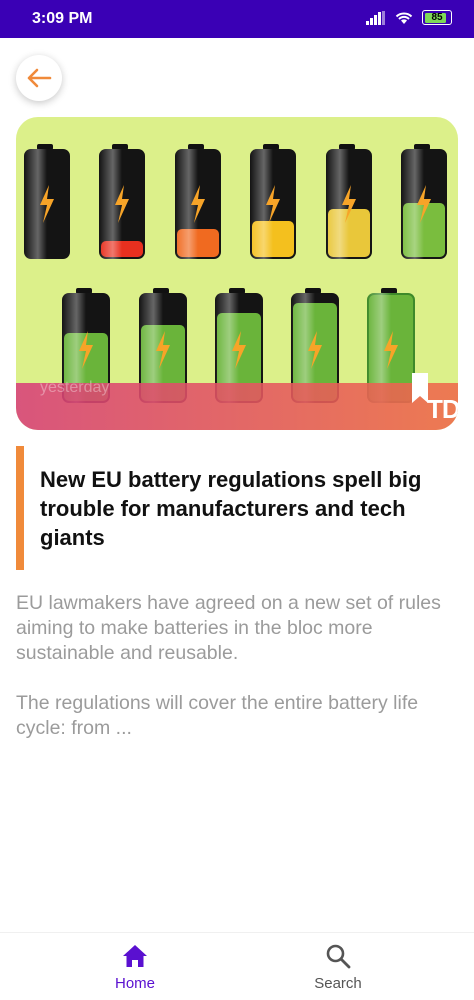  I want to click on battery-icon: 85, so click(437, 17).